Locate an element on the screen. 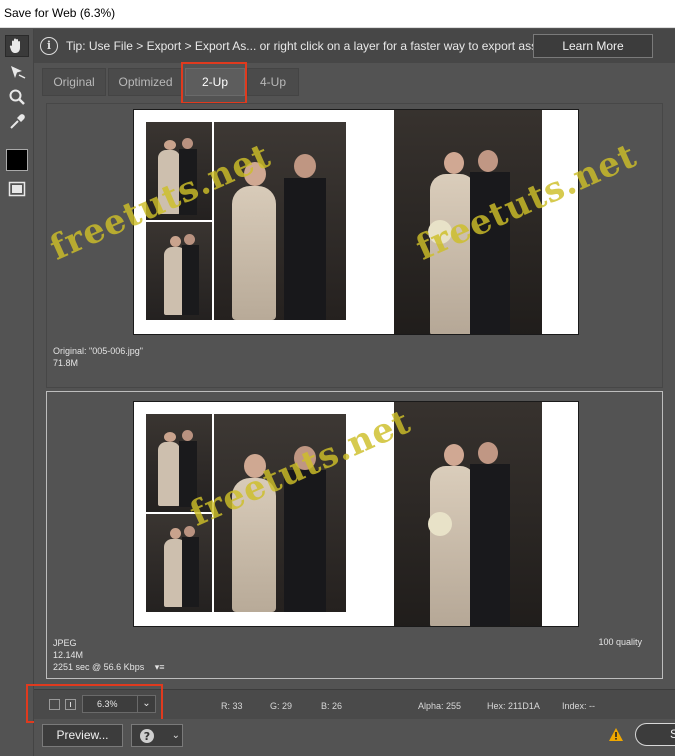 The height and width of the screenshot is (756, 675). foreground-color-swatch is located at coordinates (17, 160).